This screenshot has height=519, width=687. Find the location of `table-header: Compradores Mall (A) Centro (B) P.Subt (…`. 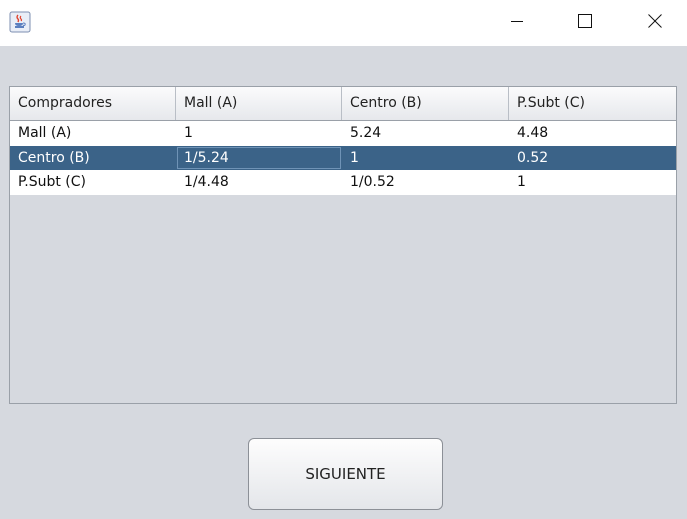

table-header: Compradores Mall (A) Centro (B) P.Subt (… is located at coordinates (343, 104).